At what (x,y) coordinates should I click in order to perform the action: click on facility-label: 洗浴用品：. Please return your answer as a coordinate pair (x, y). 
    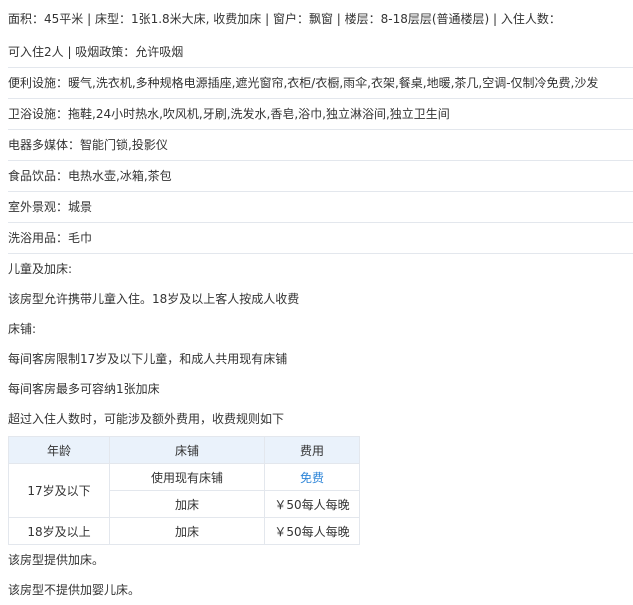
    Looking at the image, I should click on (38, 238).